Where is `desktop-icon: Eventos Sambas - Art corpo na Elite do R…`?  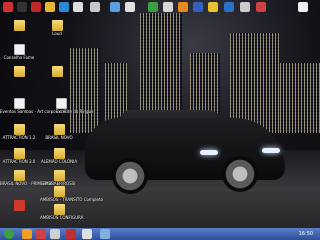
desktop-icon: Eventos Sambas - Art corpo na Elite do R… is located at coordinates (47, 106).